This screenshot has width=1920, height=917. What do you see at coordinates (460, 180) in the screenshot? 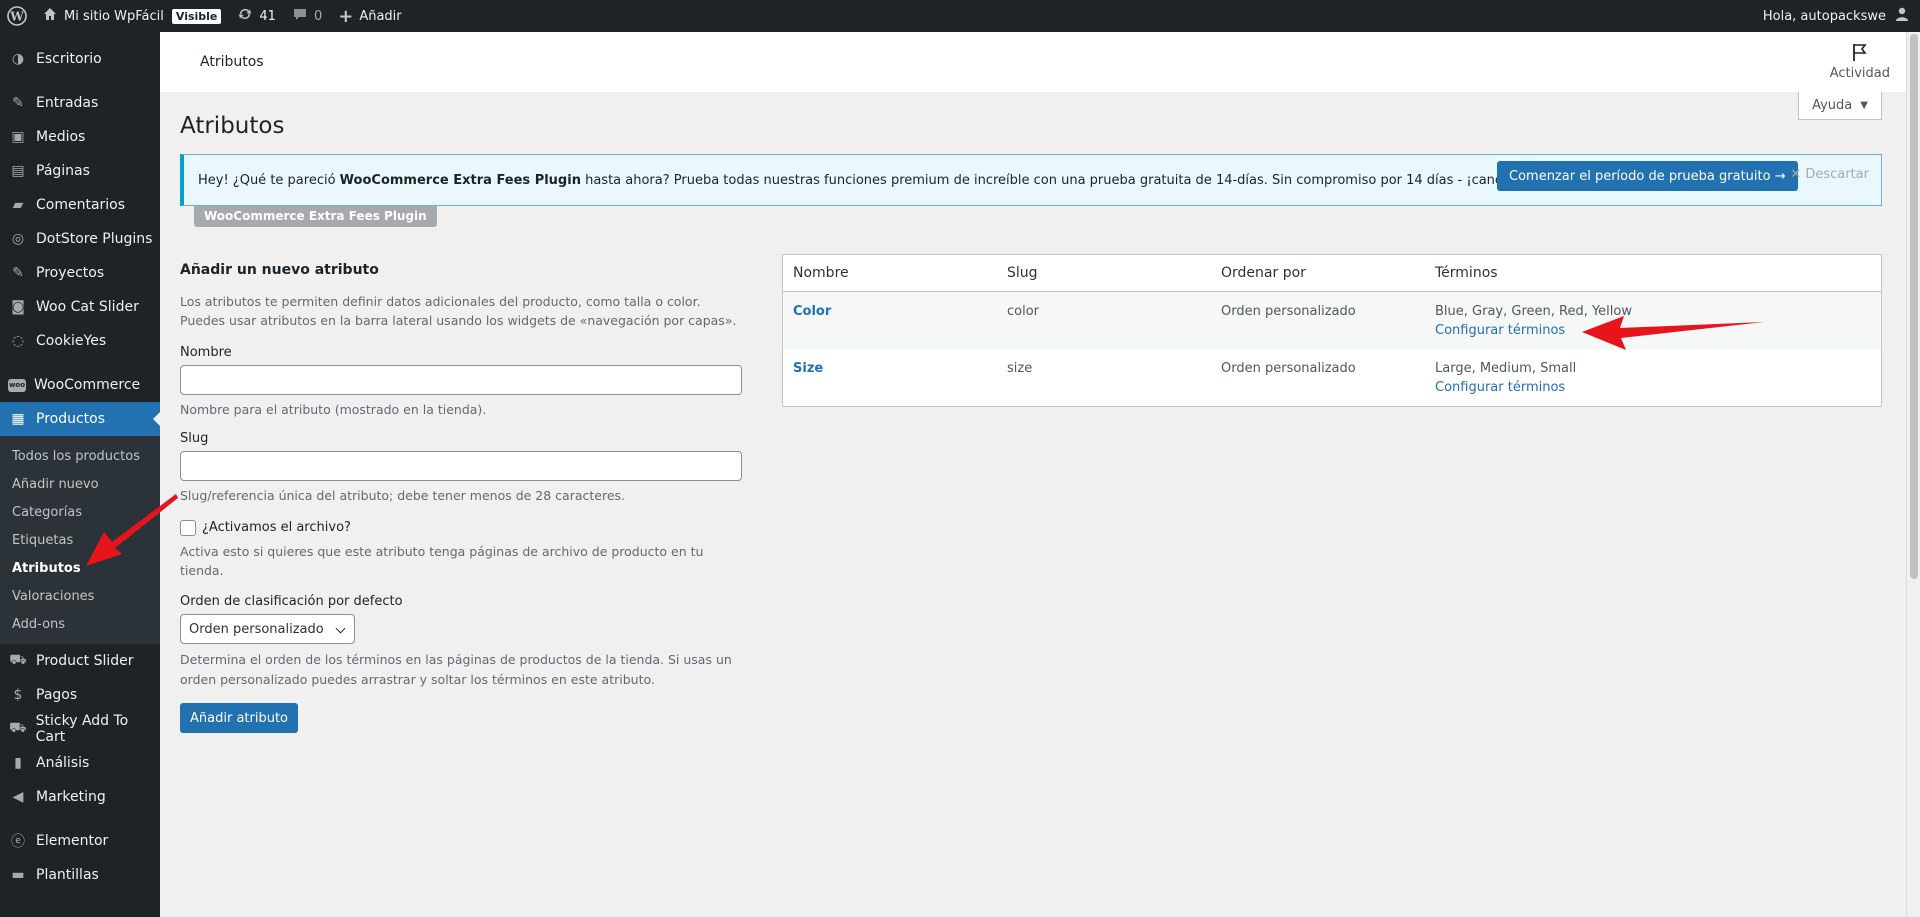
I see `notice-plugin-name: WooCommerce Extra Fees Plugin` at bounding box center [460, 180].